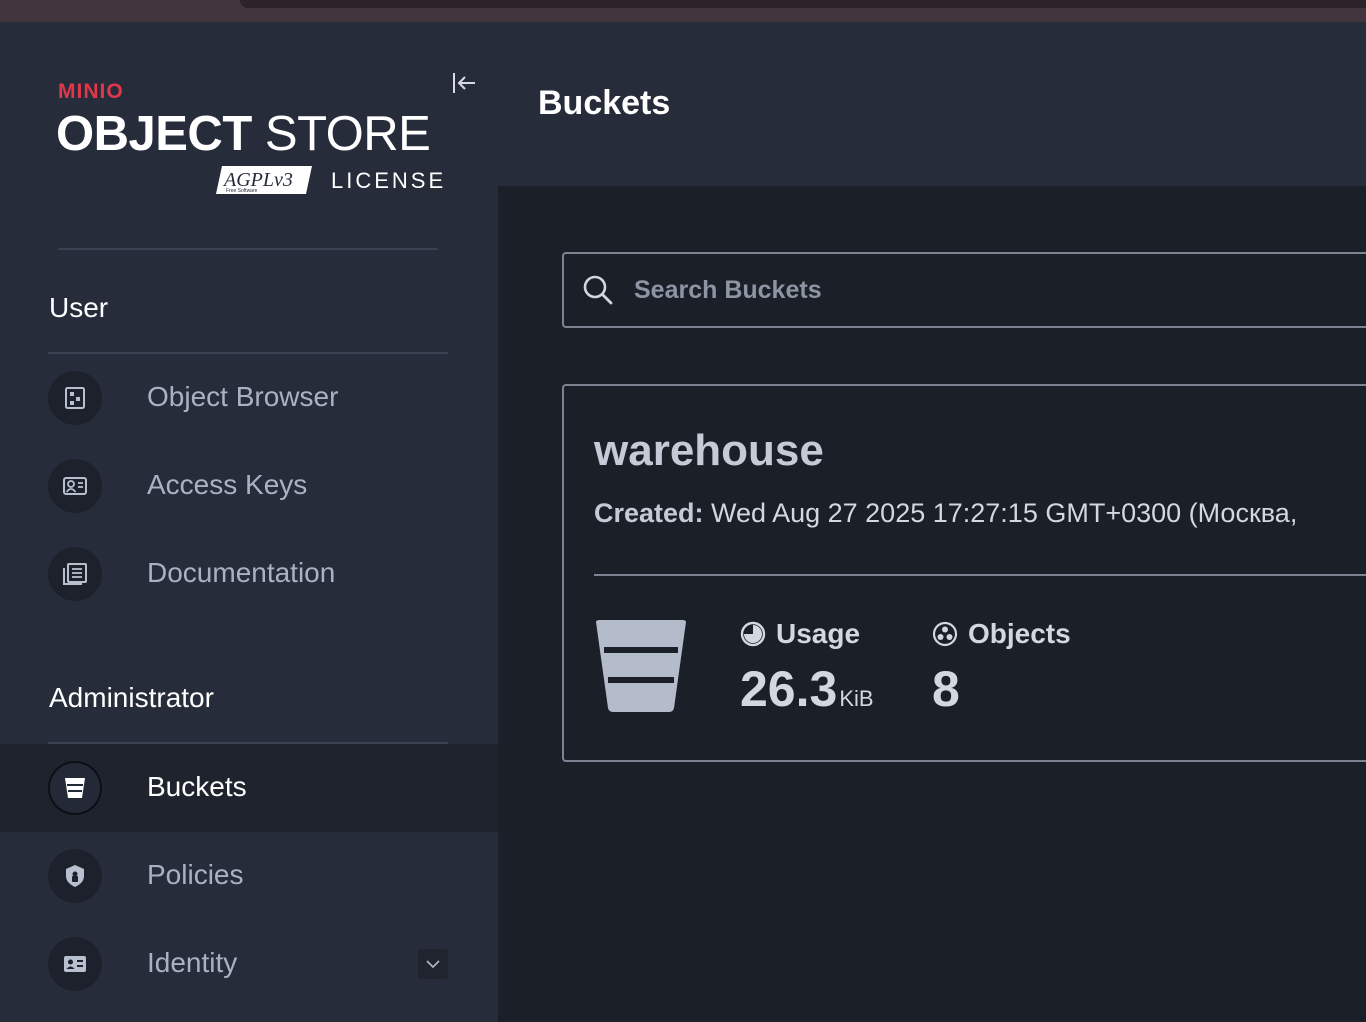 The height and width of the screenshot is (1022, 1366). I want to click on usage-pie-icon, so click(753, 634).